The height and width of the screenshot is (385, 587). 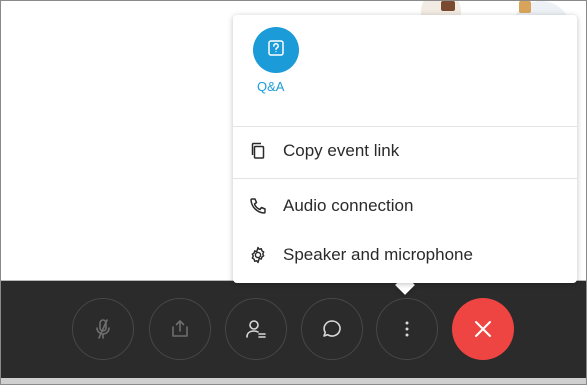 I want to click on more-options-icon, so click(x=407, y=329).